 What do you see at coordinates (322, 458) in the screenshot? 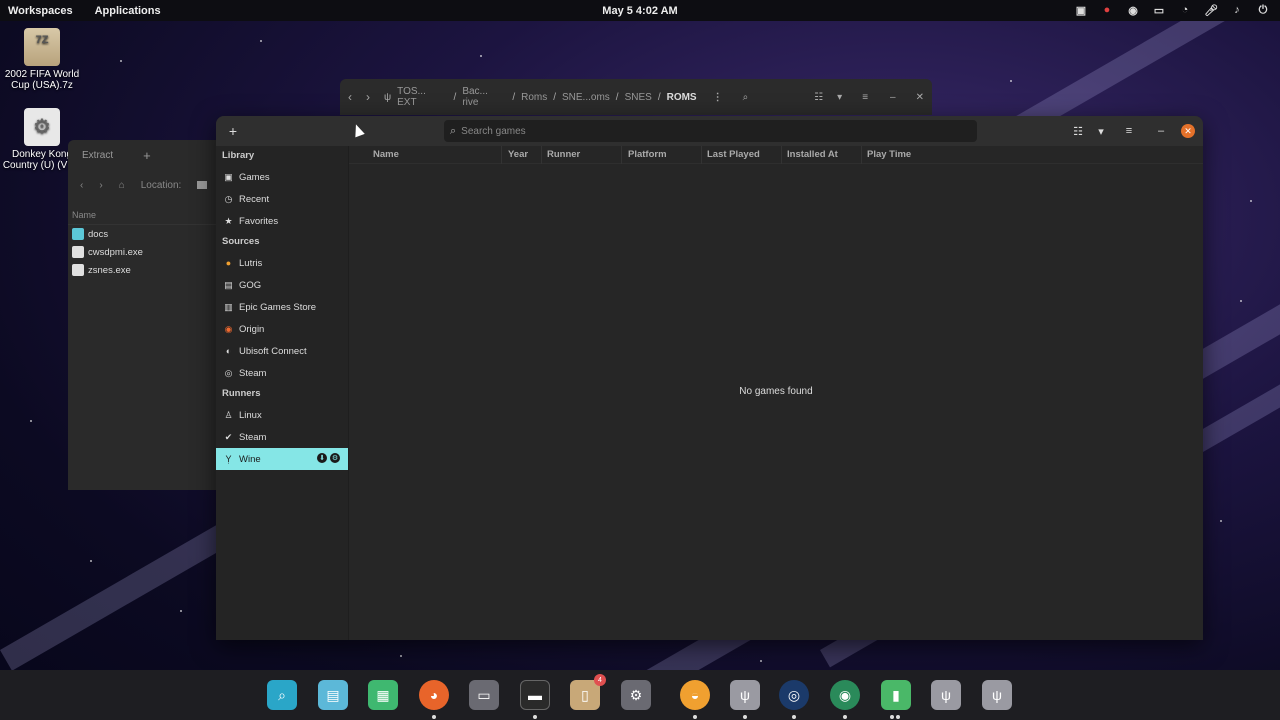
I see `download-icon: ⬇` at bounding box center [322, 458].